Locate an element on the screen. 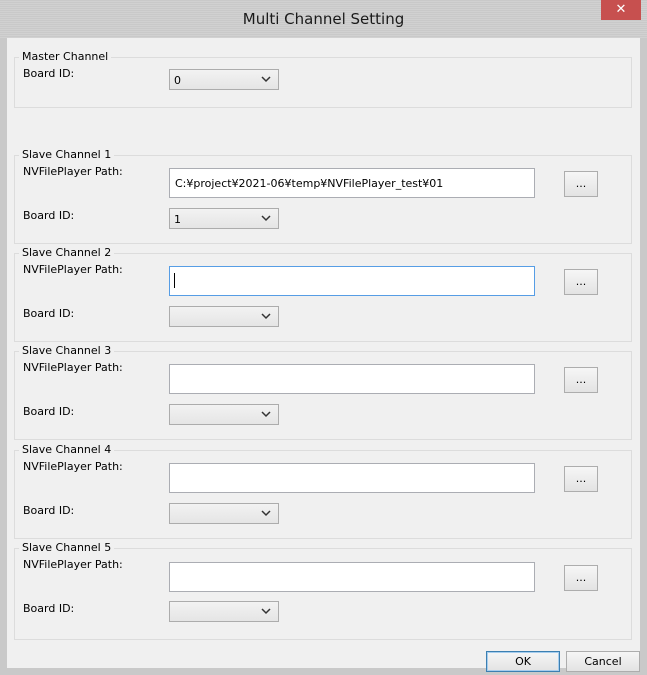  slave-channel-5-path-label: NVFilePlayer Path: is located at coordinates (73, 564).